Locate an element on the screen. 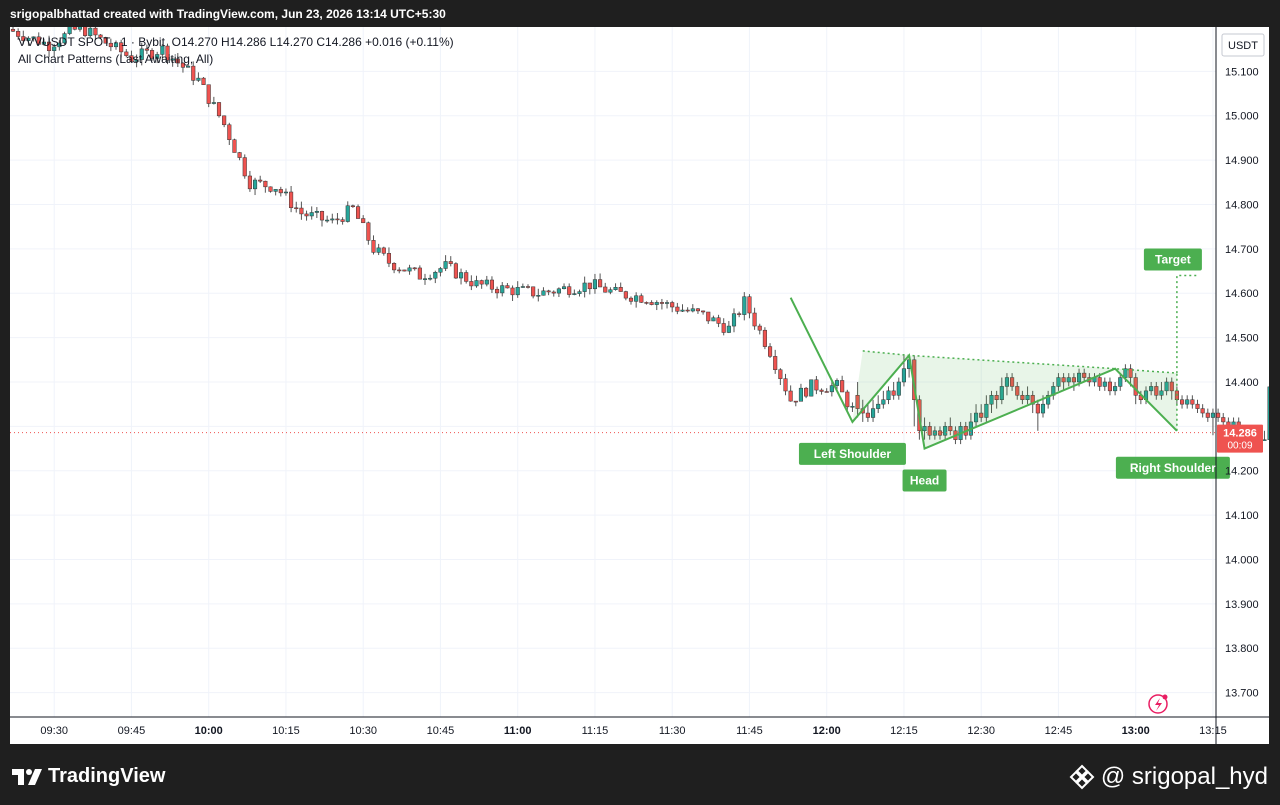 The width and height of the screenshot is (1280, 805). target-line is located at coordinates (1187, 324).